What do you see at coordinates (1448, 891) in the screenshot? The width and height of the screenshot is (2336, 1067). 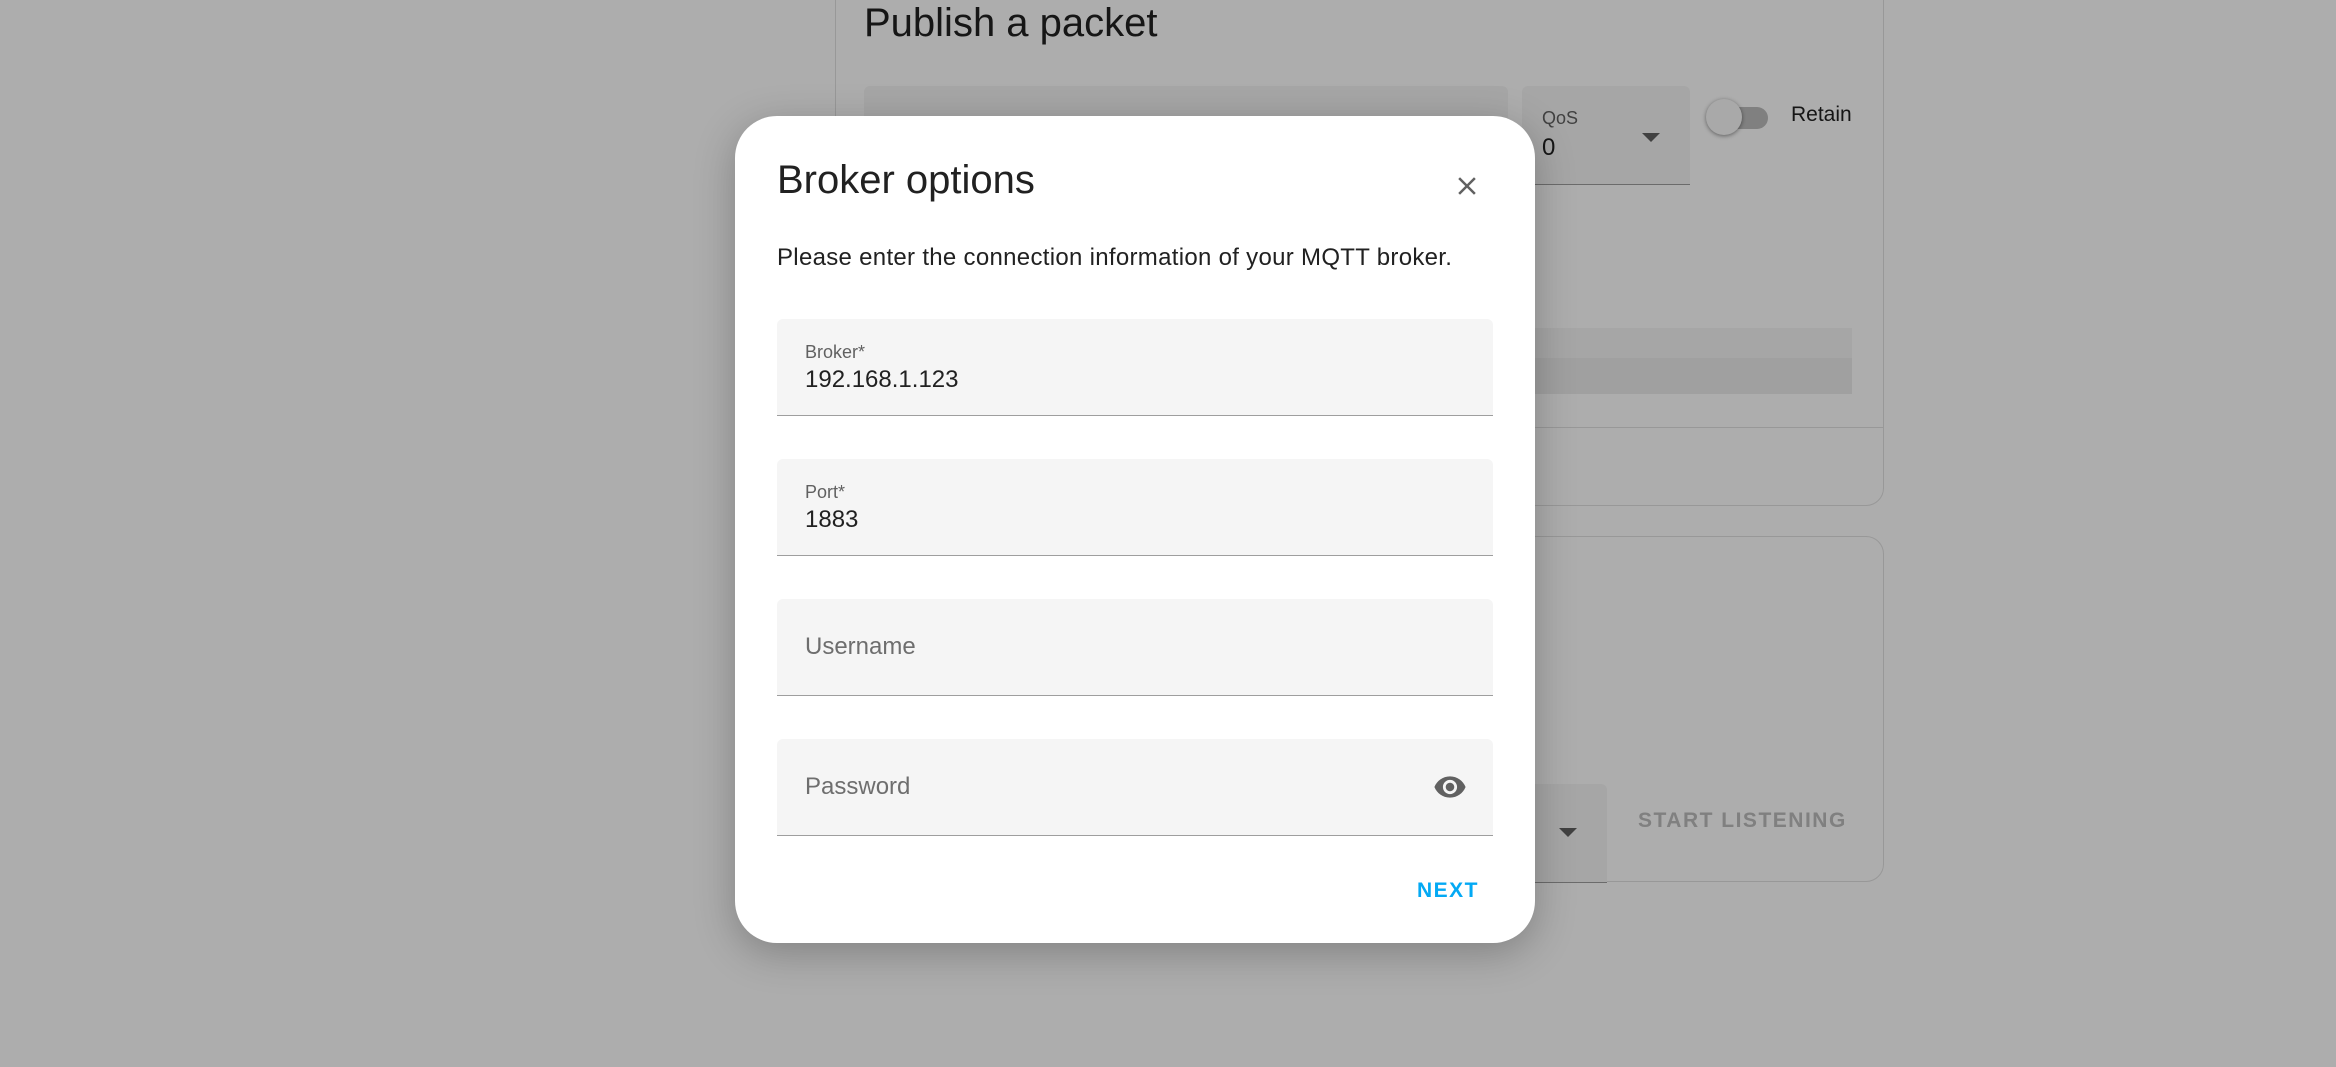 I see `next-button: NEXT` at bounding box center [1448, 891].